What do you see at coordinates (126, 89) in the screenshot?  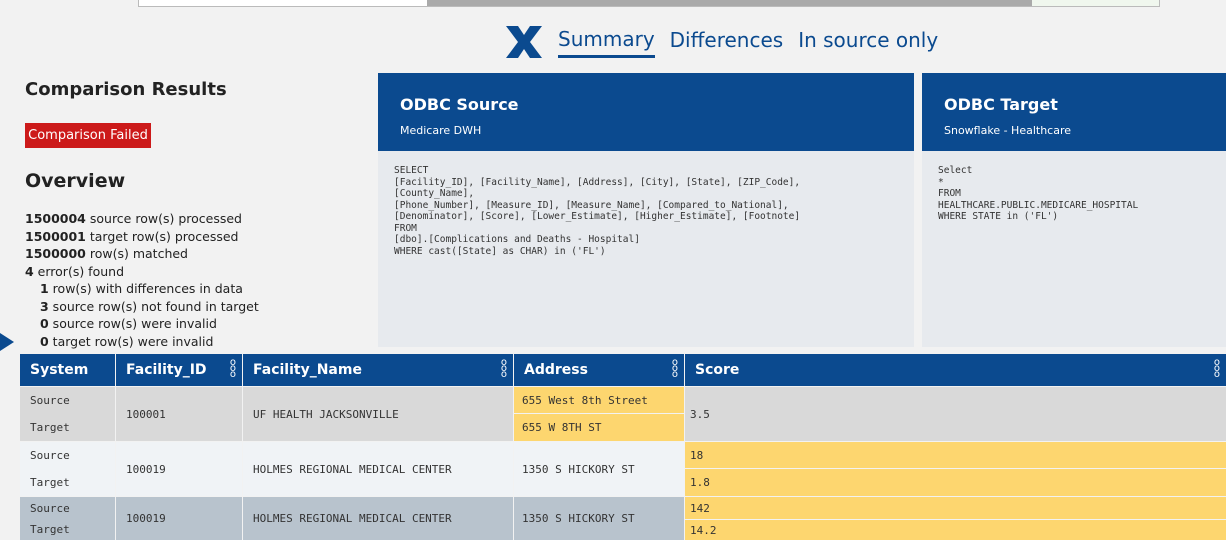 I see `comparison-results-heading: Comparison Results` at bounding box center [126, 89].